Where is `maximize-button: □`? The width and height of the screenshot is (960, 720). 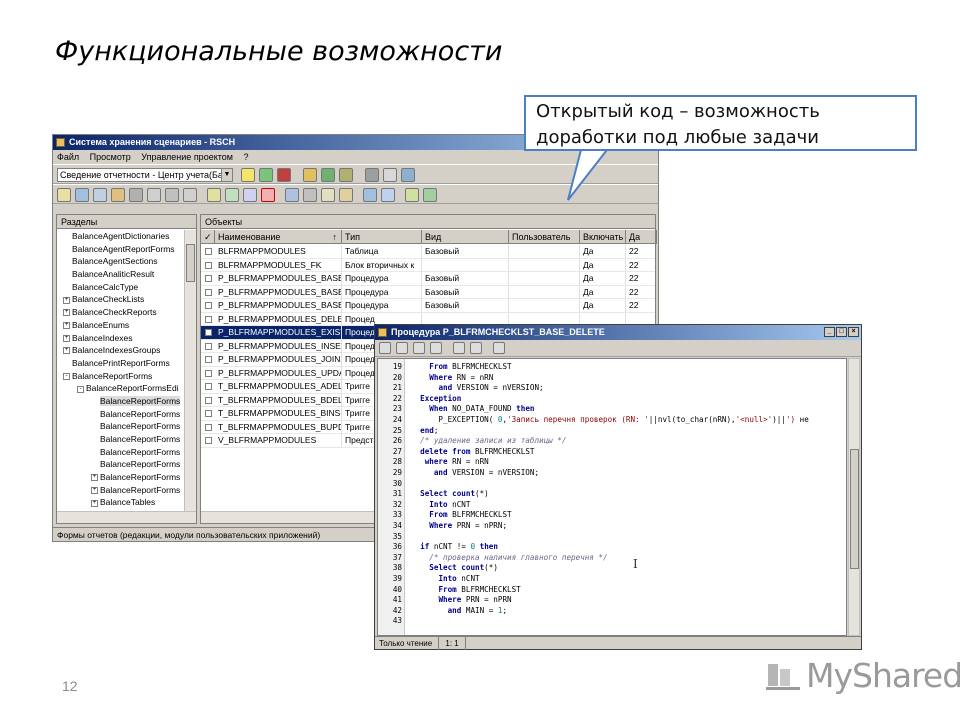 maximize-button: □ is located at coordinates (841, 332).